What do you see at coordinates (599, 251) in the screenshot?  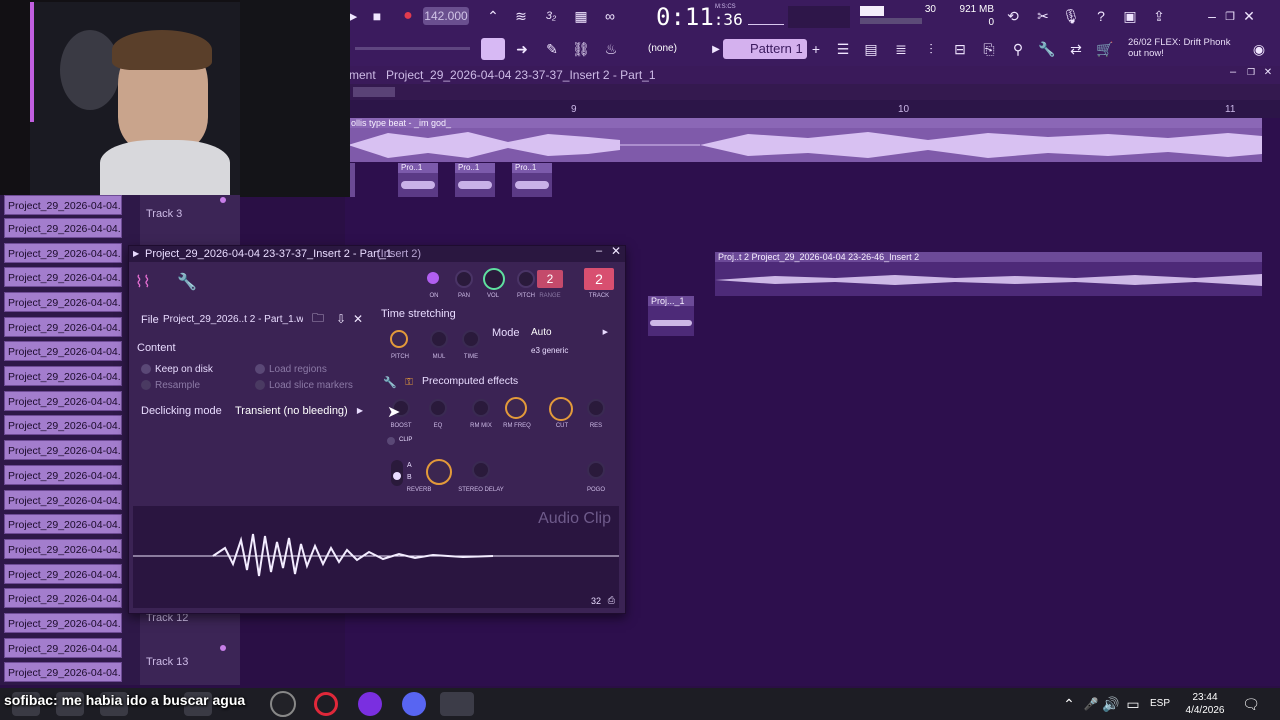 I see `sampler-minimize-icon: –` at bounding box center [599, 251].